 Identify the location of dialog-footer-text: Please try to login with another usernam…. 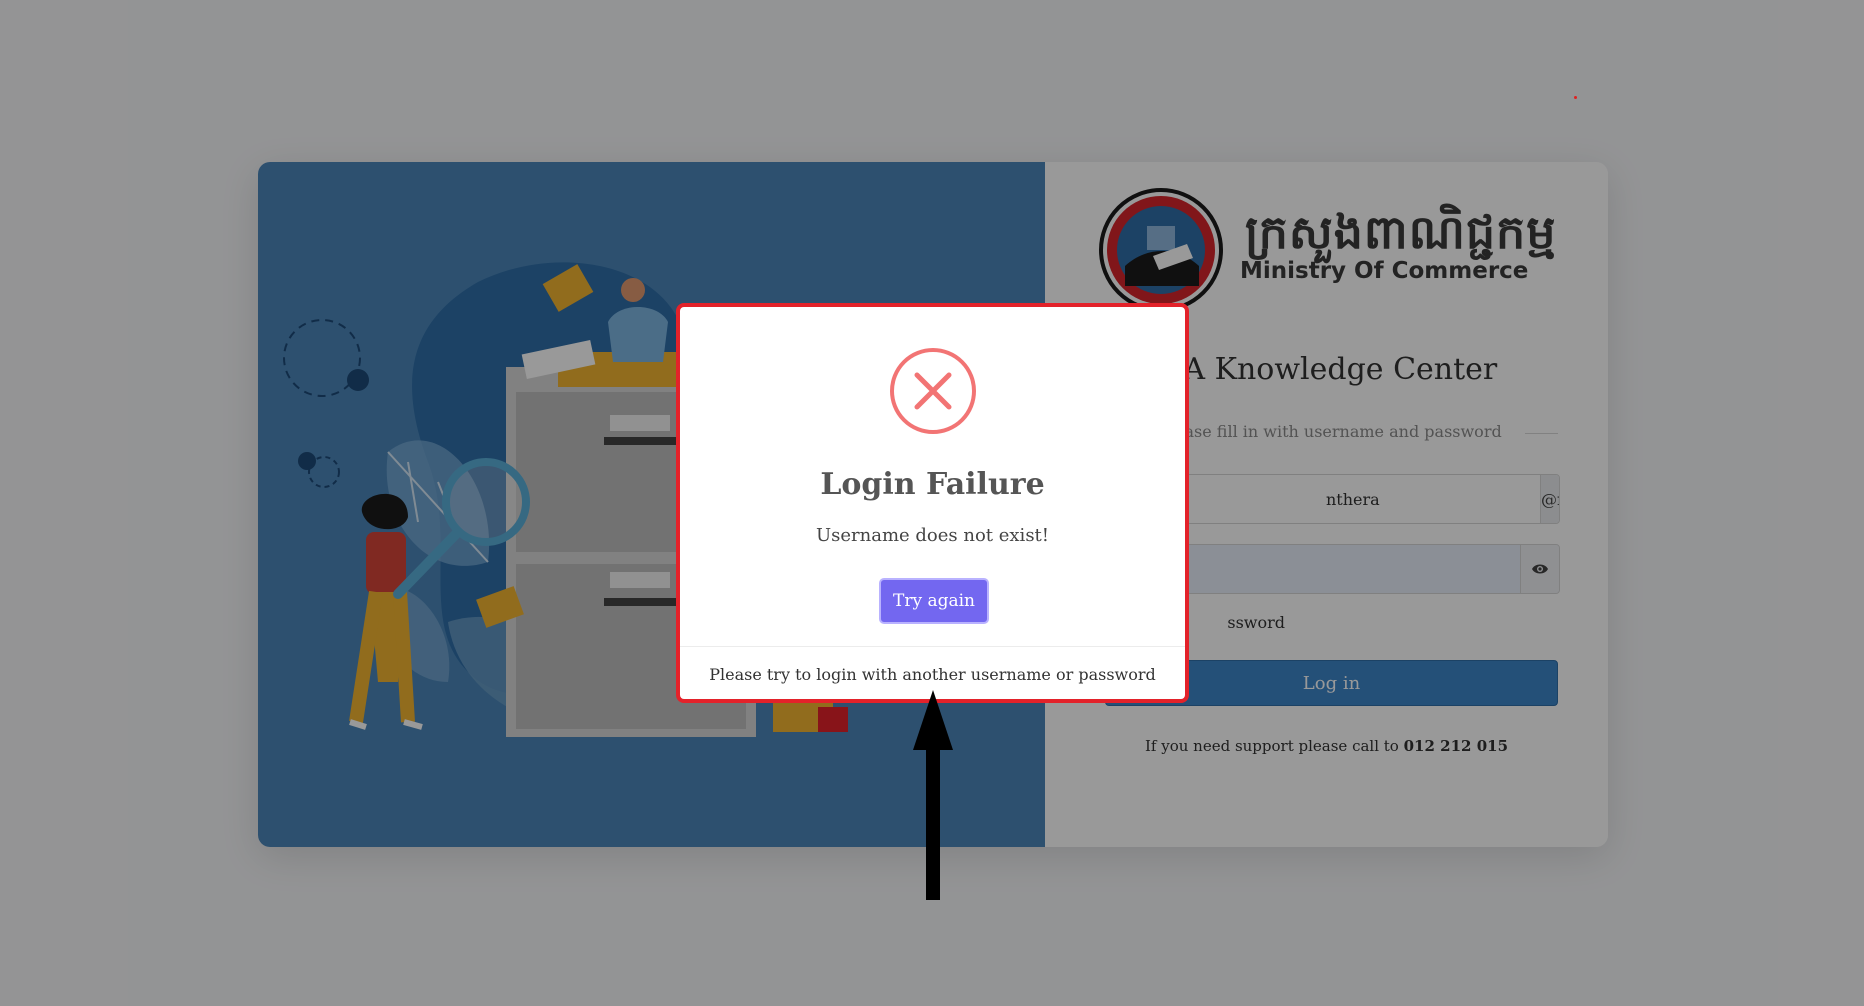
(932, 674).